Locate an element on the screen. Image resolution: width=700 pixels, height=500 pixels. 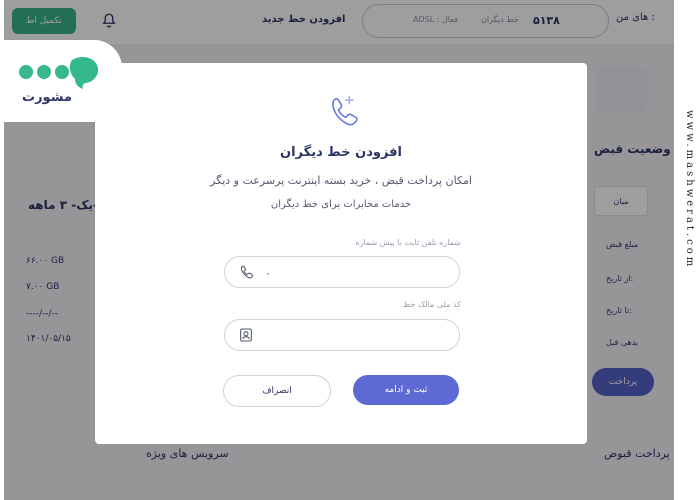
phone-field-label: شماره تلفن ثابت با پیش شماره is located at coordinates (408, 242).